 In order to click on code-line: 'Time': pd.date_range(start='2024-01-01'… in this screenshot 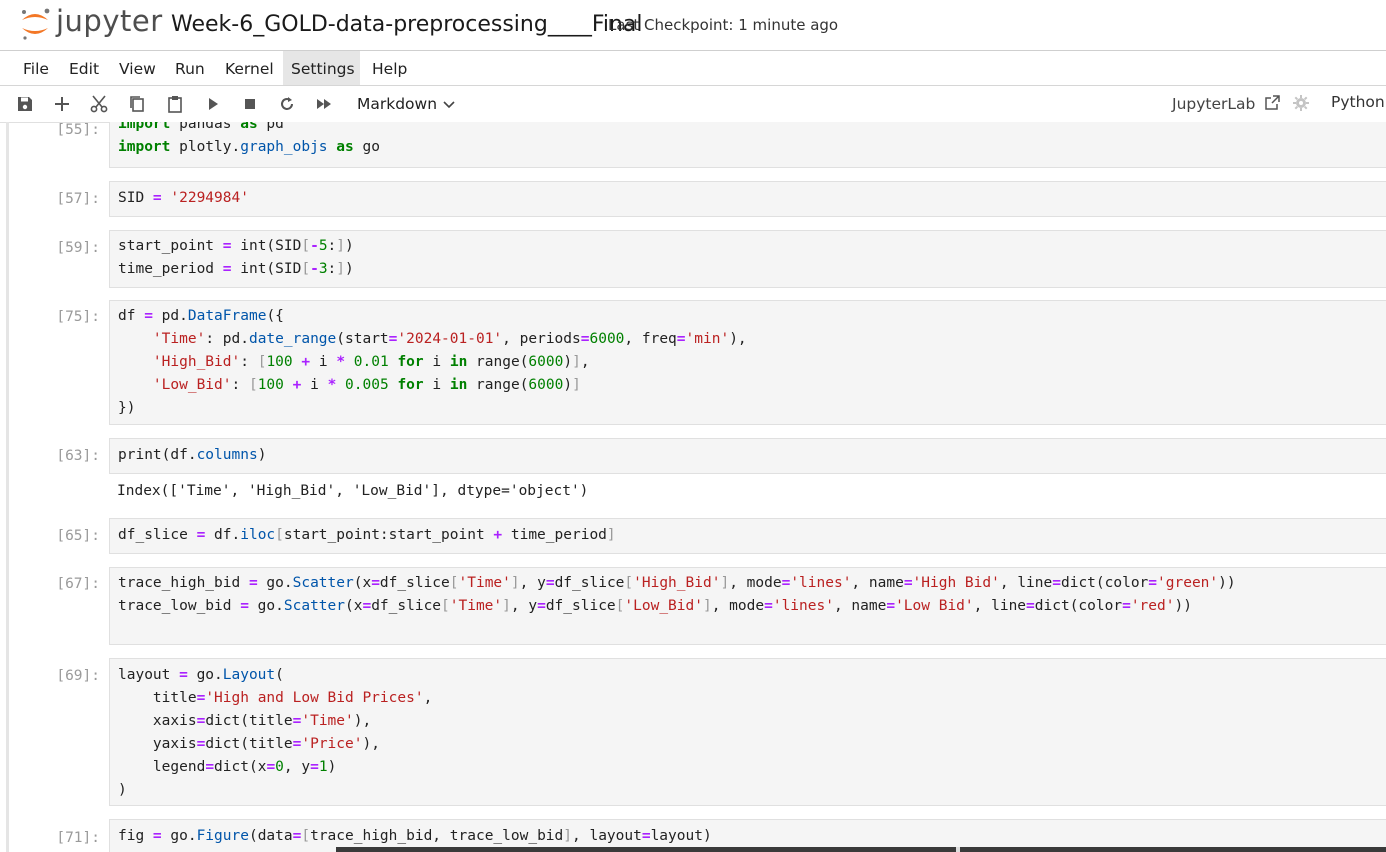, I will do `click(449, 339)`.